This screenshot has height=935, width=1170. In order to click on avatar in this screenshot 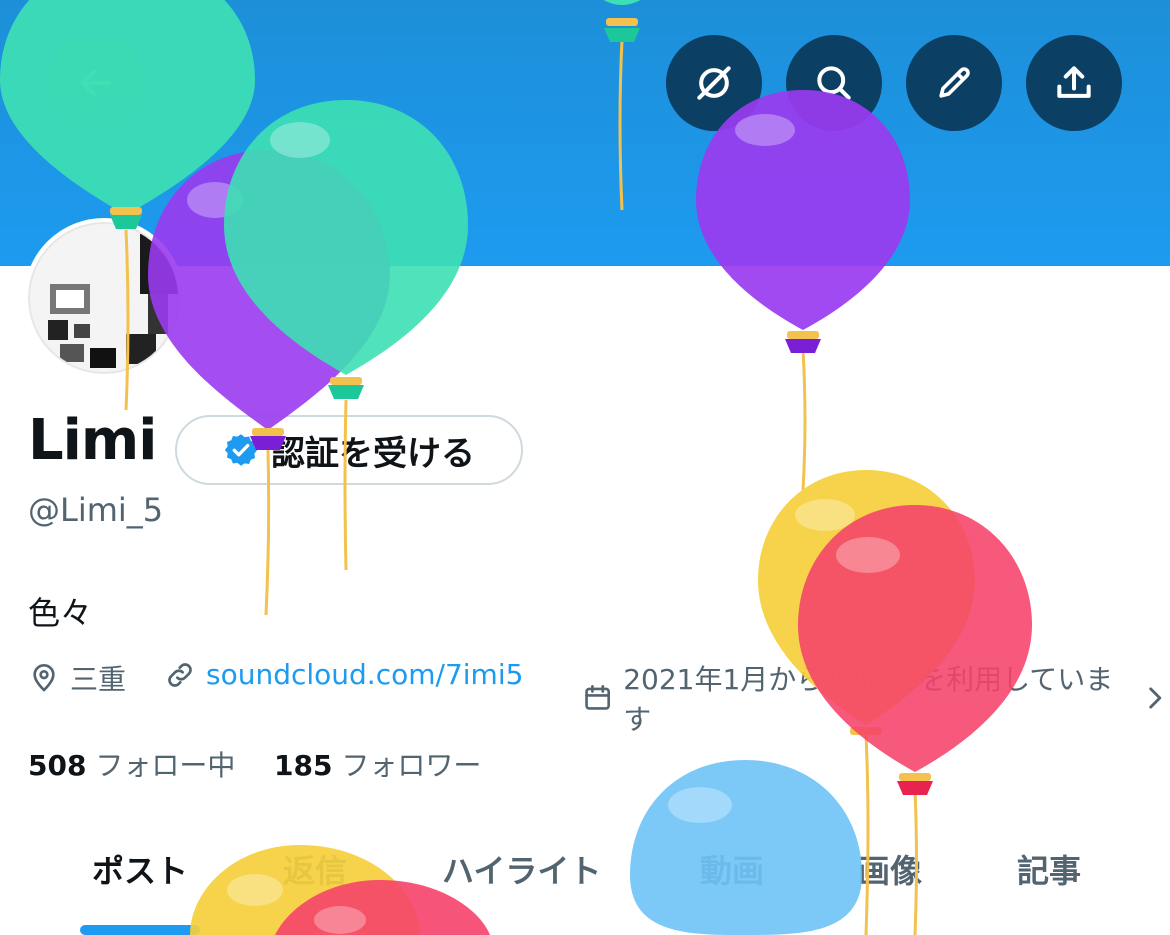, I will do `click(104, 298)`.